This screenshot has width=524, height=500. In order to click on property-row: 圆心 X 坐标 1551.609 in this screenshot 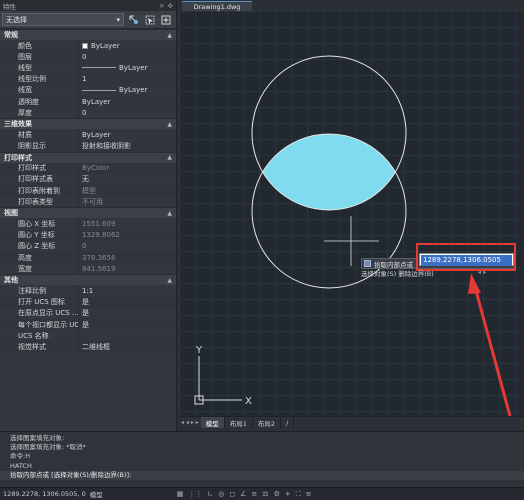, I will do `click(88, 224)`.